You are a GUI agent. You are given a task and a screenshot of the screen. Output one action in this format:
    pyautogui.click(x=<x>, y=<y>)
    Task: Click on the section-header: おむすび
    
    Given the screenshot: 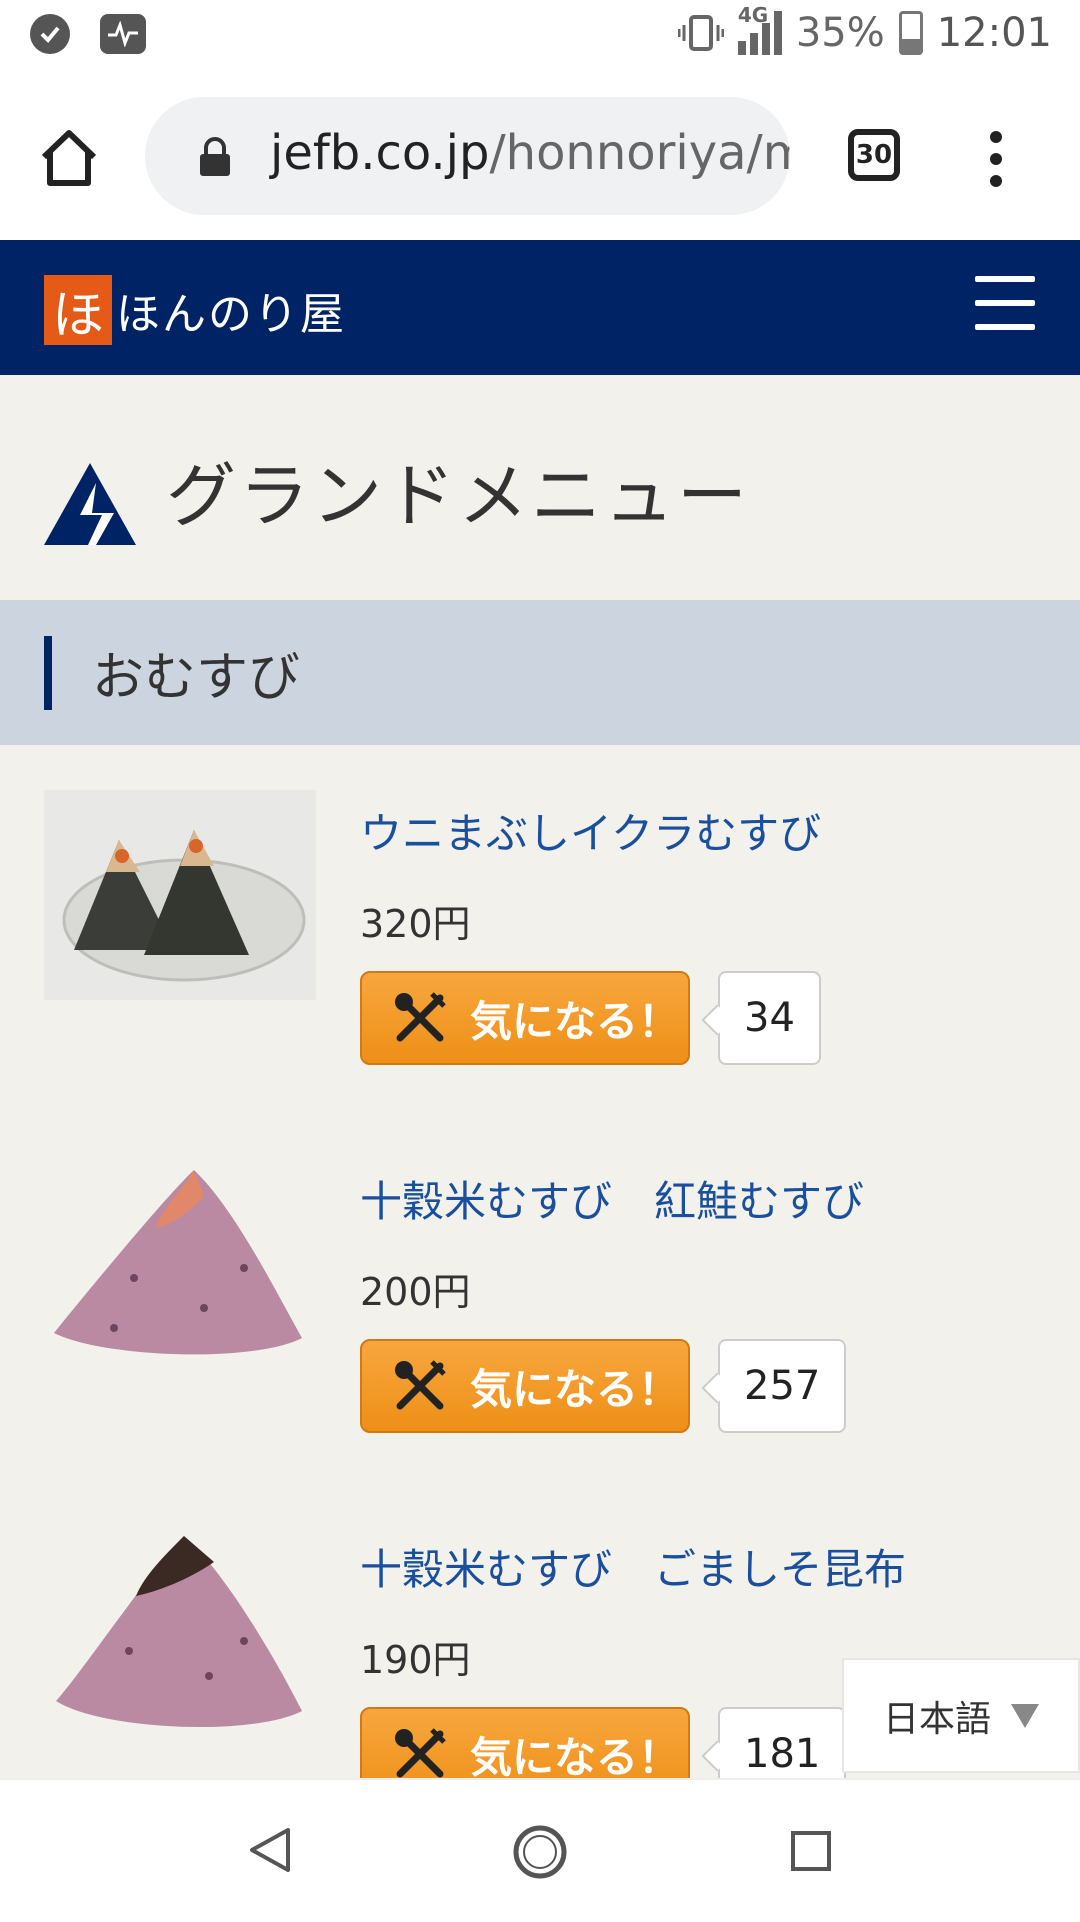 What is the action you would take?
    pyautogui.click(x=540, y=673)
    